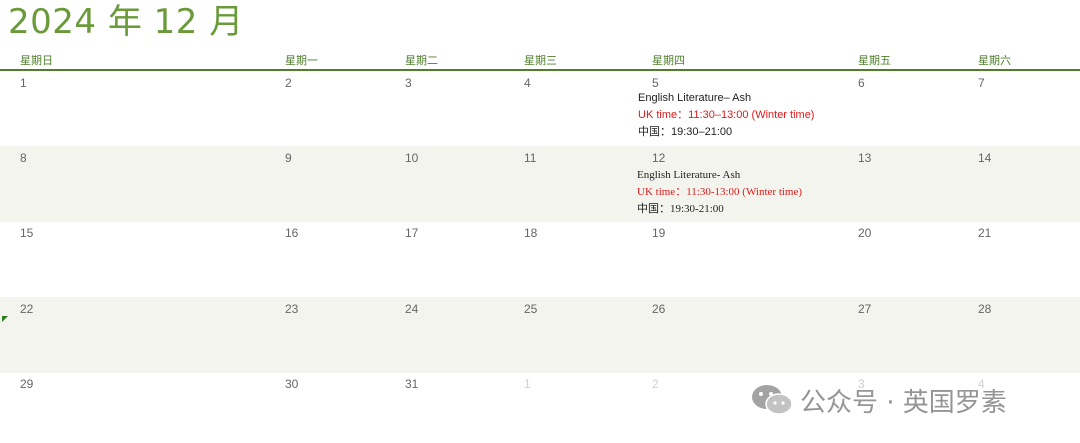 Image resolution: width=1080 pixels, height=443 pixels. What do you see at coordinates (772, 400) in the screenshot?
I see `wechat-icon` at bounding box center [772, 400].